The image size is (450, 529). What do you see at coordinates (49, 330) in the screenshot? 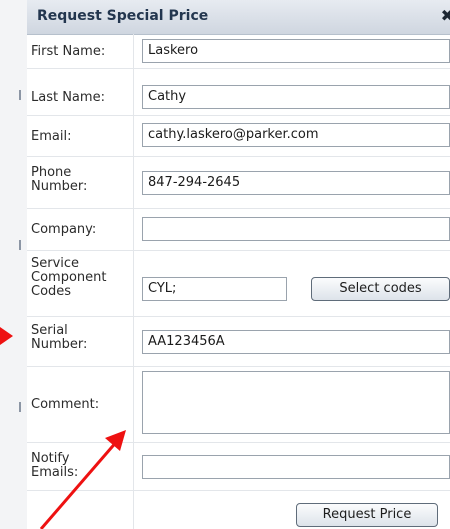
I see `serial-label-line1: Serial` at bounding box center [49, 330].